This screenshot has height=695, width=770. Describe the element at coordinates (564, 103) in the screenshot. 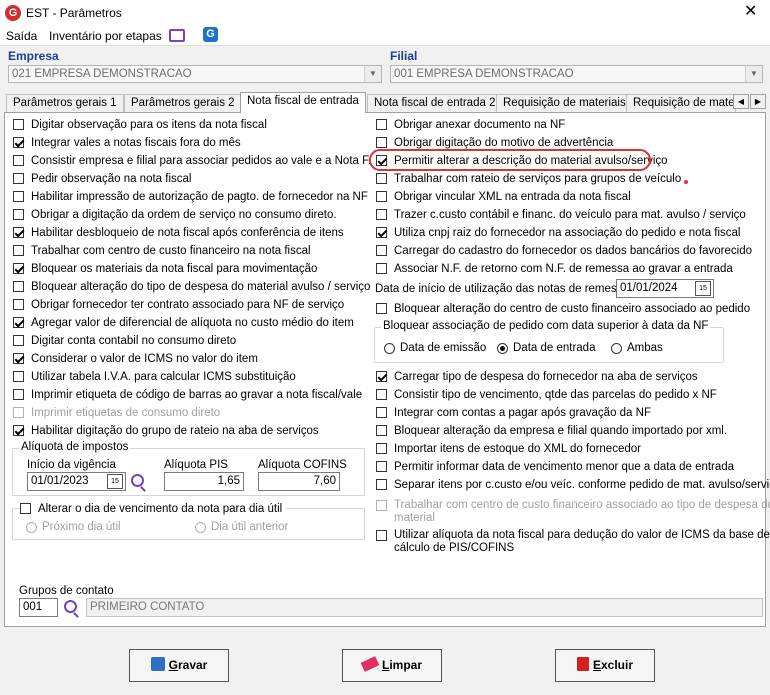

I see `tab-requisicao-materiais: Requisição de materiais` at that location.